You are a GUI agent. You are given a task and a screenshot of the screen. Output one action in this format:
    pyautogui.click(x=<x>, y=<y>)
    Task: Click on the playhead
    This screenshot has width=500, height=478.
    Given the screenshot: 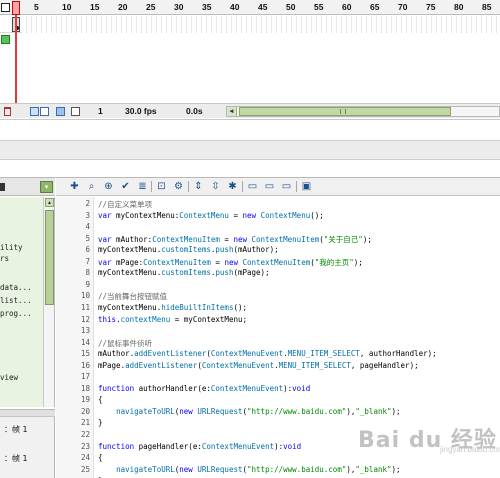 What is the action you would take?
    pyautogui.click(x=16, y=8)
    